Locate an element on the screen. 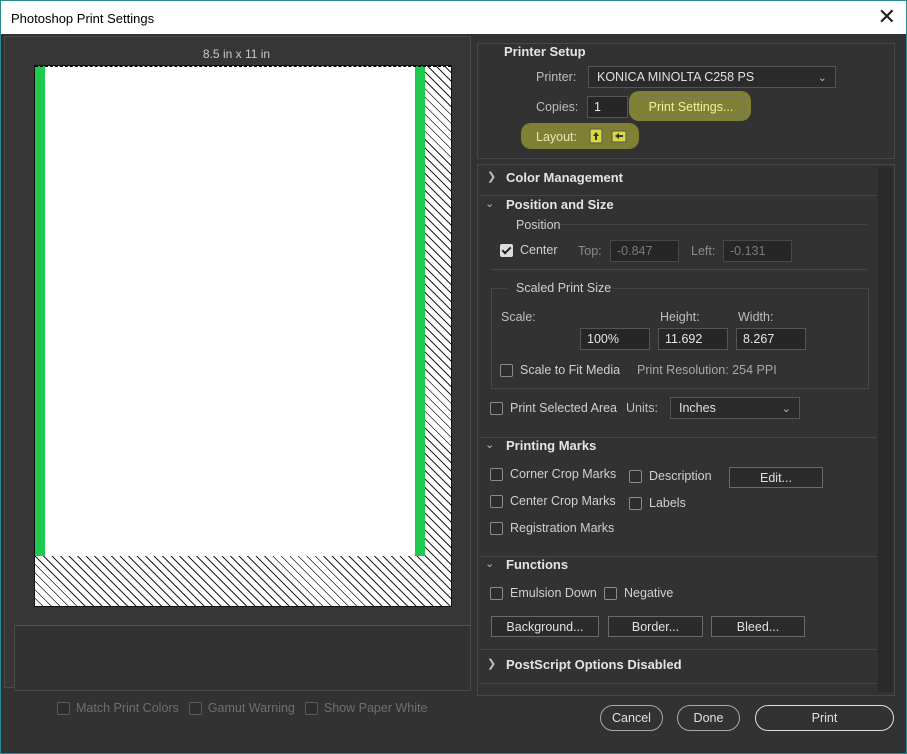 This screenshot has height=754, width=907. left-input: -0.131 is located at coordinates (757, 251).